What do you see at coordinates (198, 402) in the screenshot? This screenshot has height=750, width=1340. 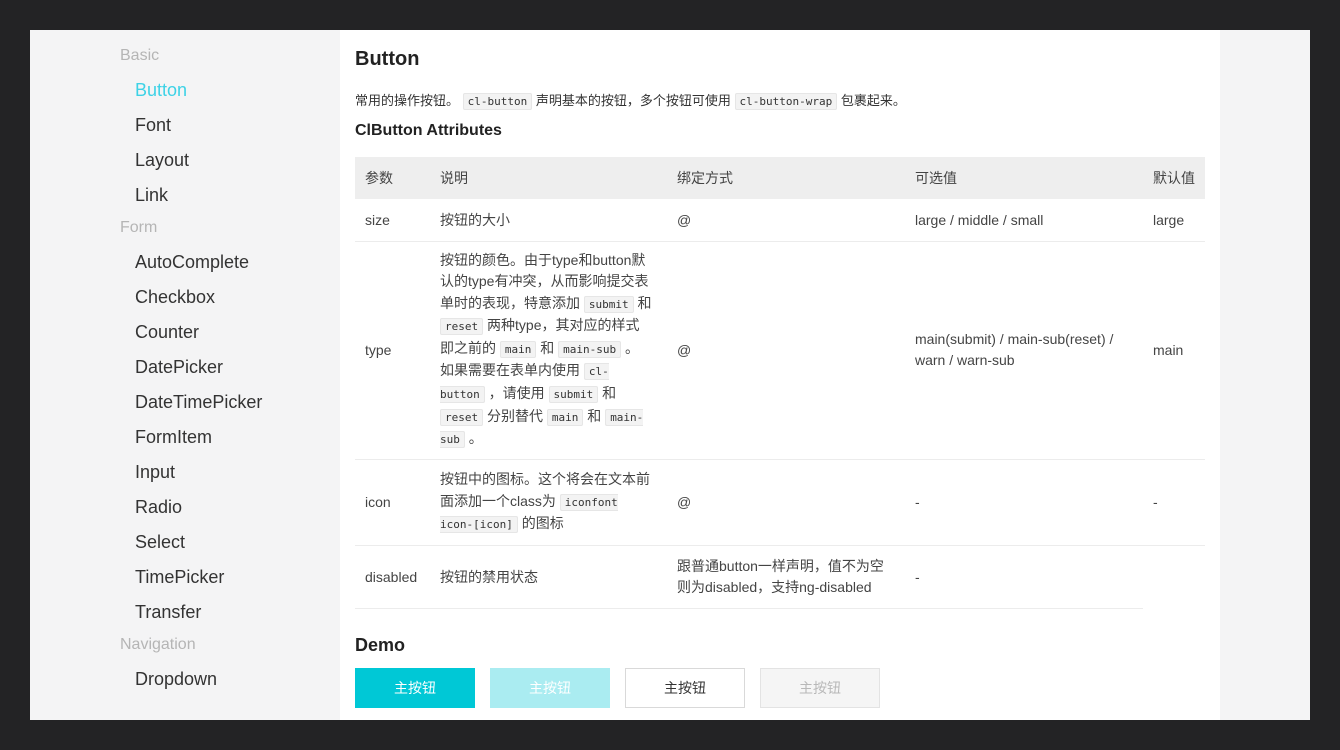 I see `sidebar-item-datetimepicker: DateTimePicker` at bounding box center [198, 402].